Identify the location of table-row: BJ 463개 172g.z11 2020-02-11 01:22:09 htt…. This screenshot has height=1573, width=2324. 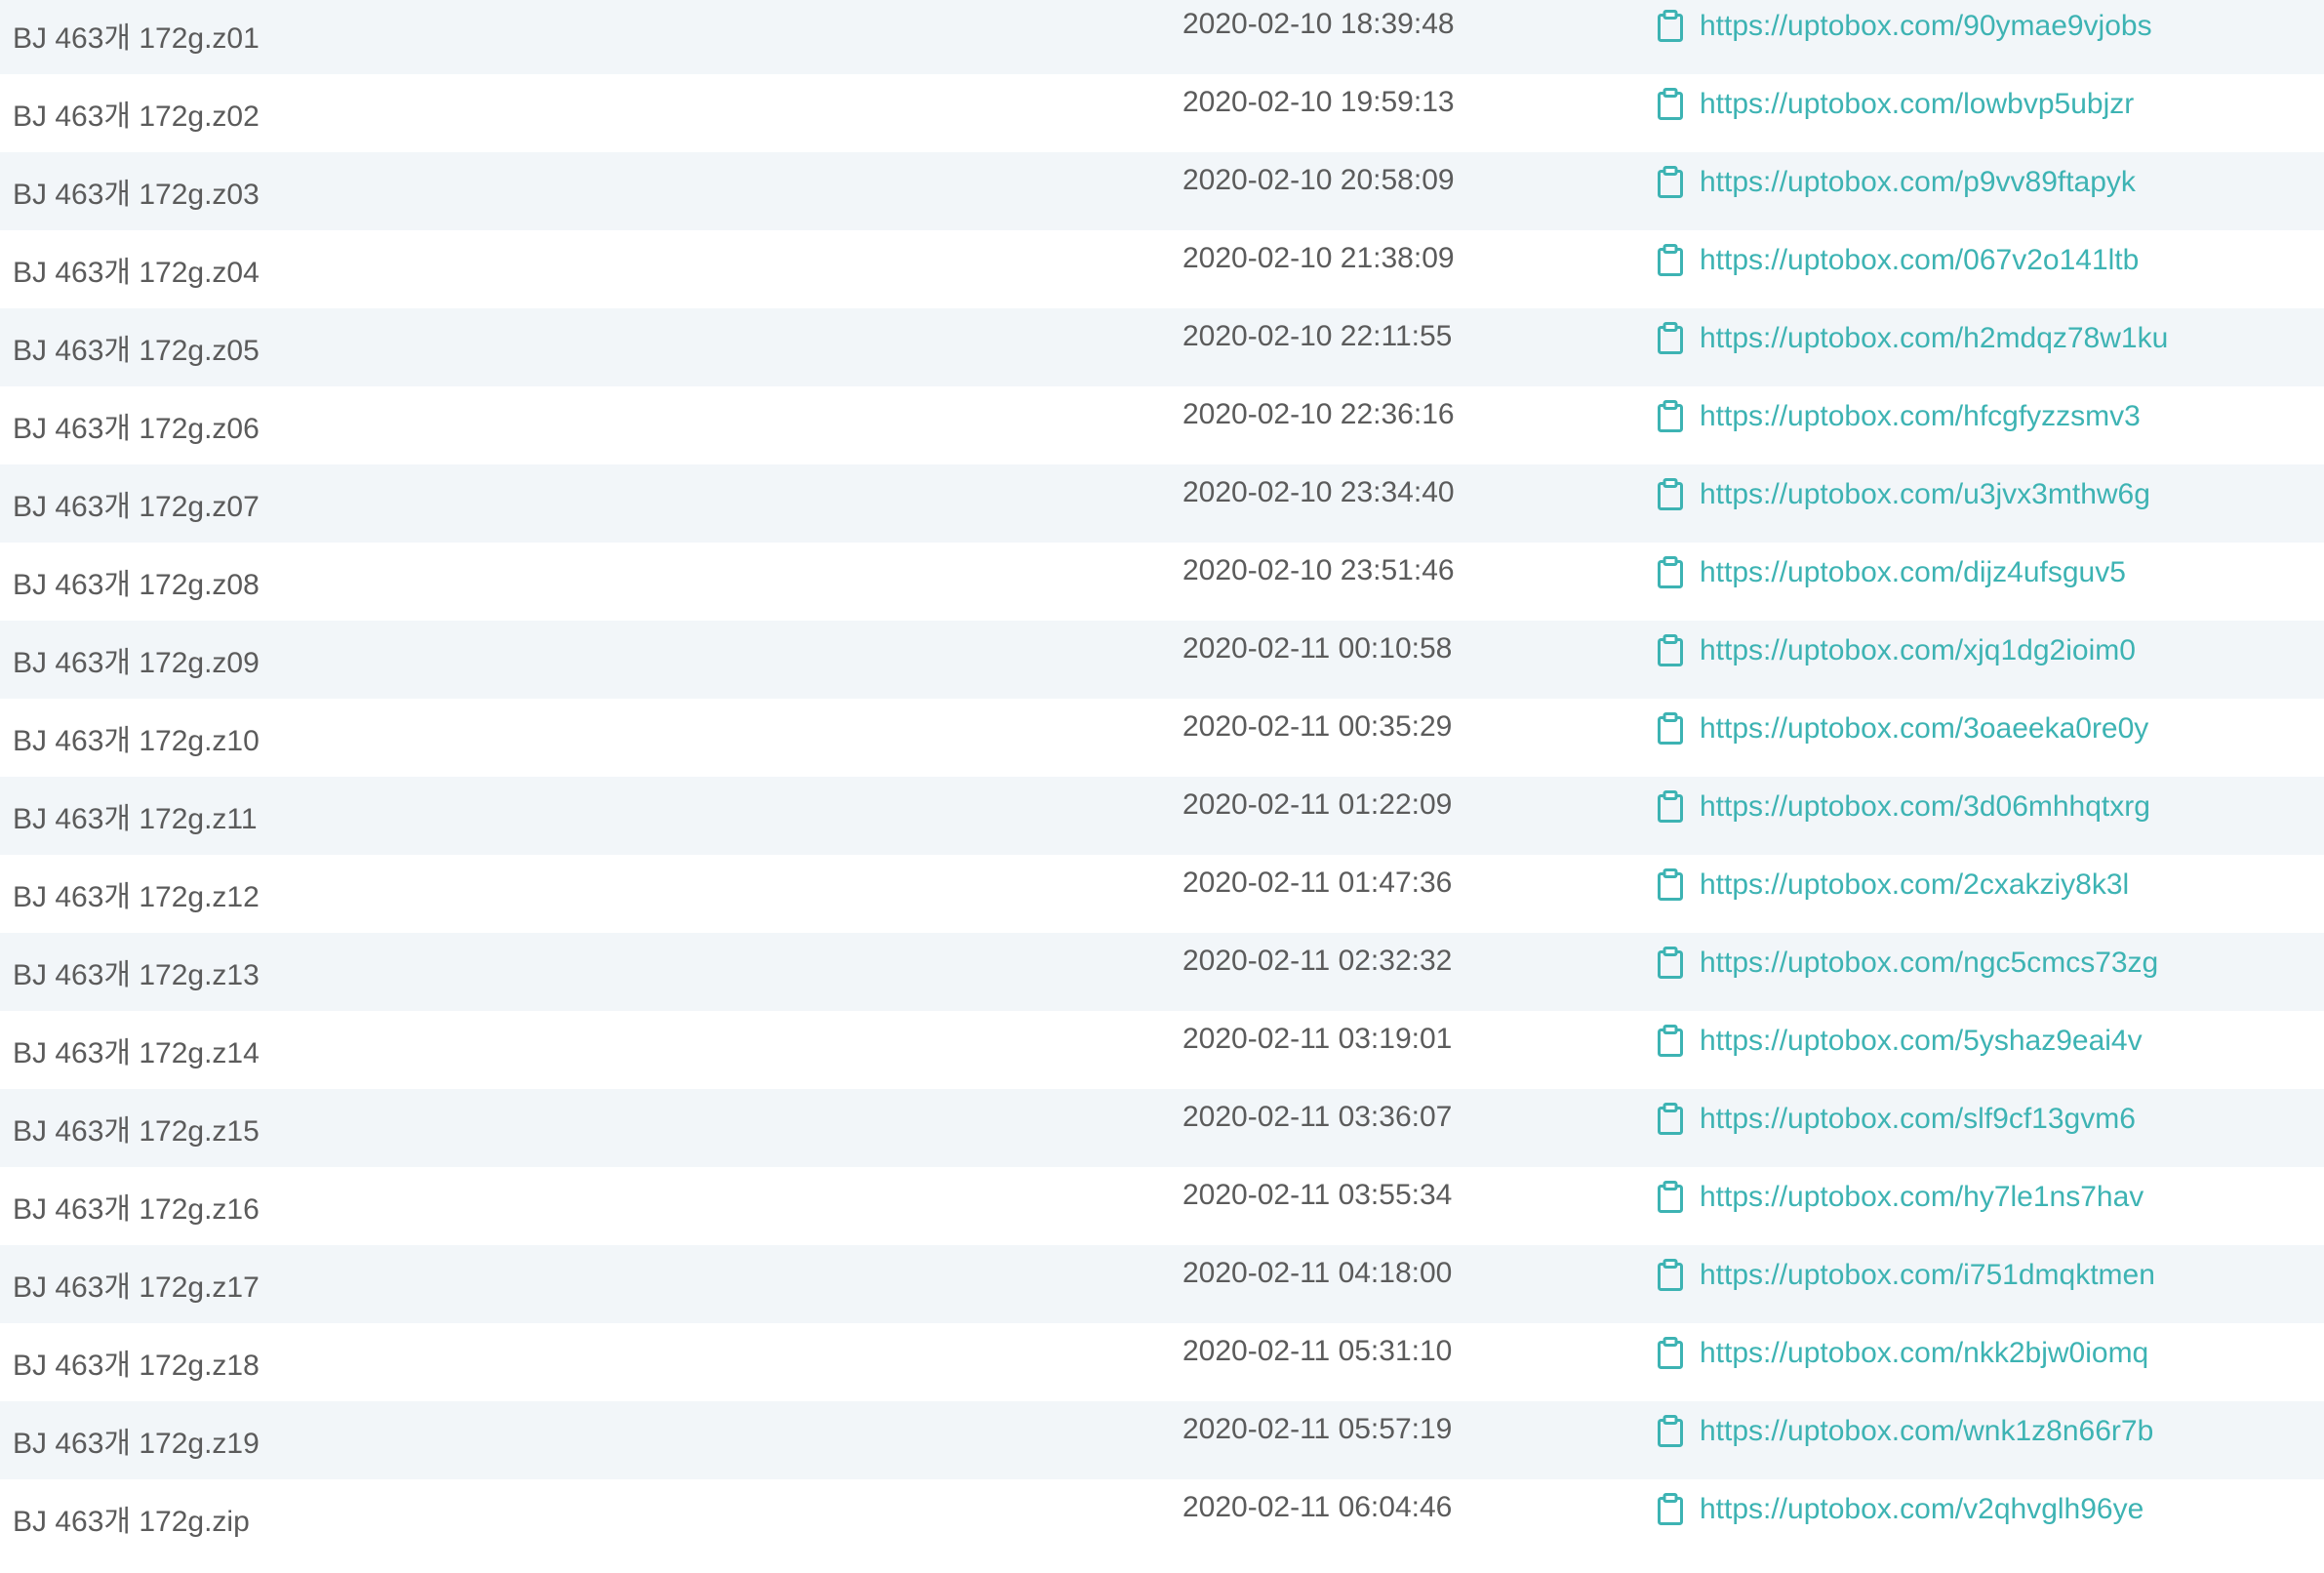
(1162, 816).